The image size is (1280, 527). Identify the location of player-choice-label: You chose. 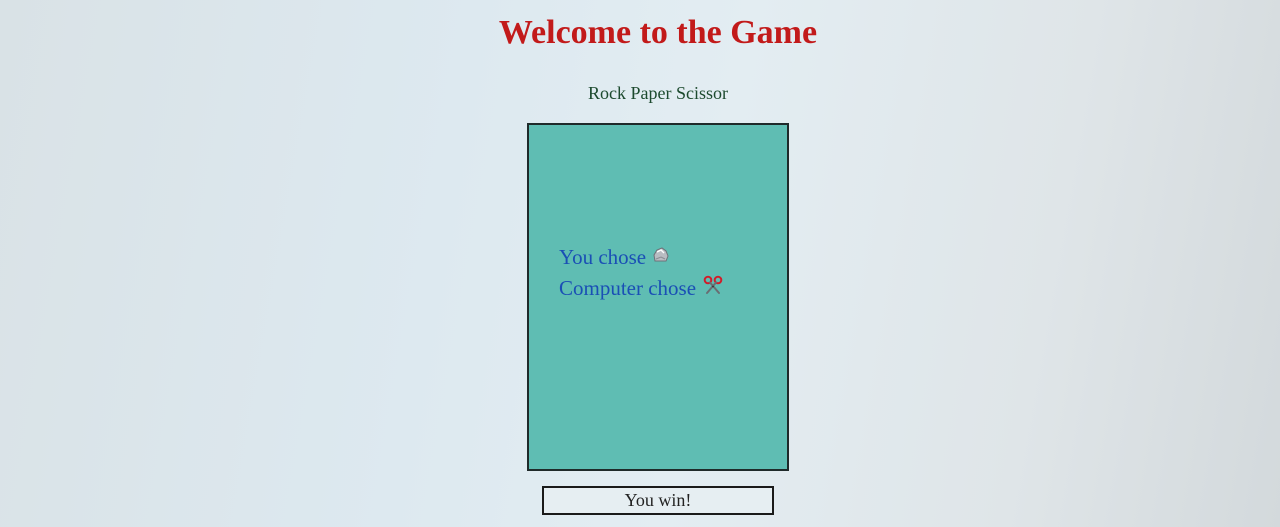
(603, 257).